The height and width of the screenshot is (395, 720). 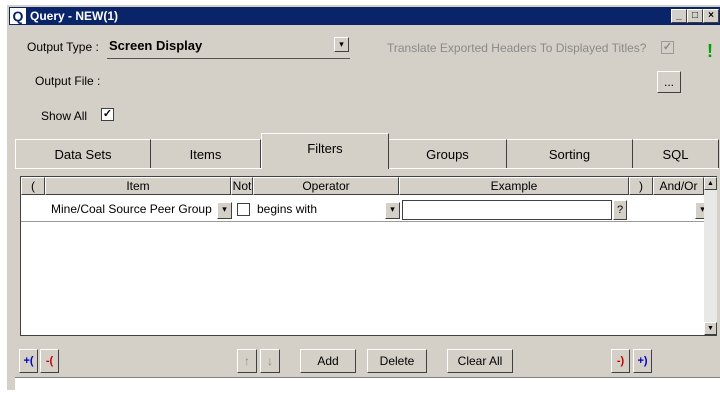 I want to click on delete-filter-button: Delete, so click(x=397, y=361).